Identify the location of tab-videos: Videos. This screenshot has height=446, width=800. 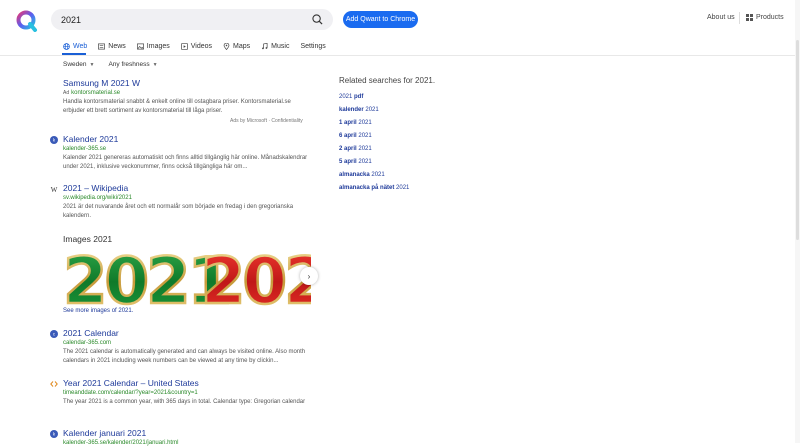
(196, 46).